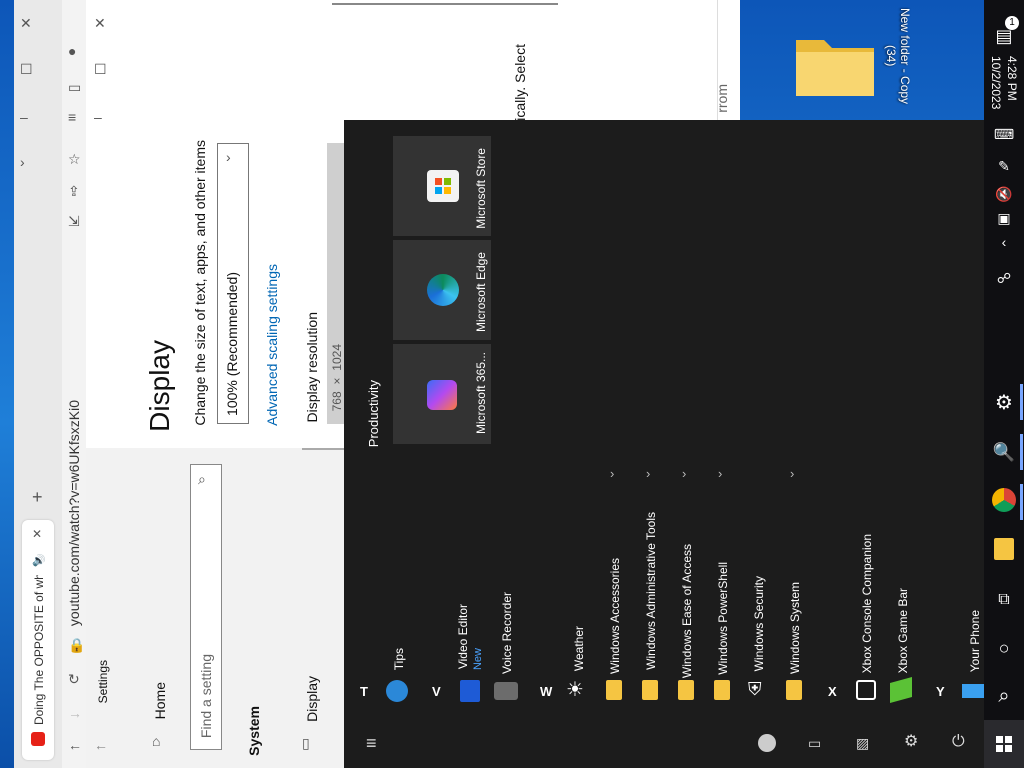  Describe the element at coordinates (1004, 600) in the screenshot. I see `task-view-icon: ⧉` at that location.